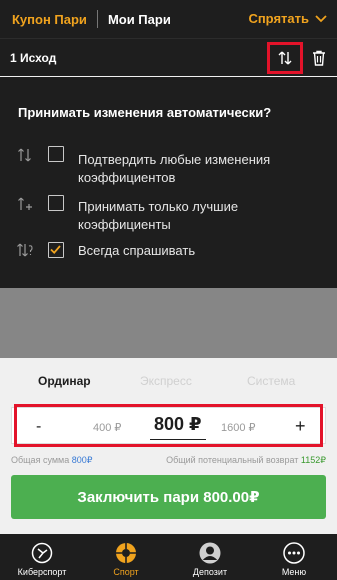  I want to click on nav-item-sport: Спорт, so click(126, 557).